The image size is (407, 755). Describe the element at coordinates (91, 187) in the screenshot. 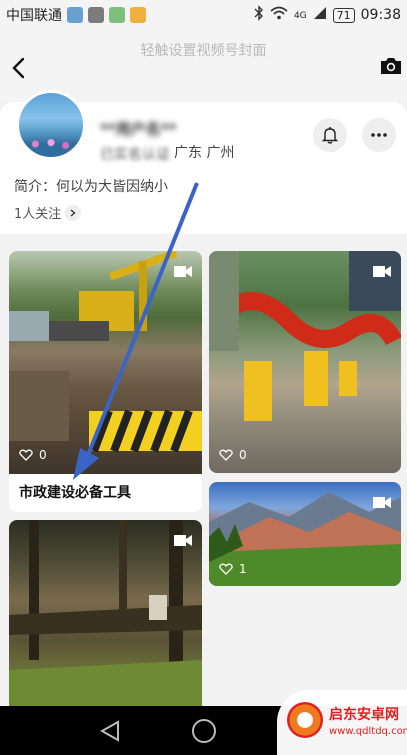

I see `profile-bio: 简介：何以为大皆因纳小` at that location.